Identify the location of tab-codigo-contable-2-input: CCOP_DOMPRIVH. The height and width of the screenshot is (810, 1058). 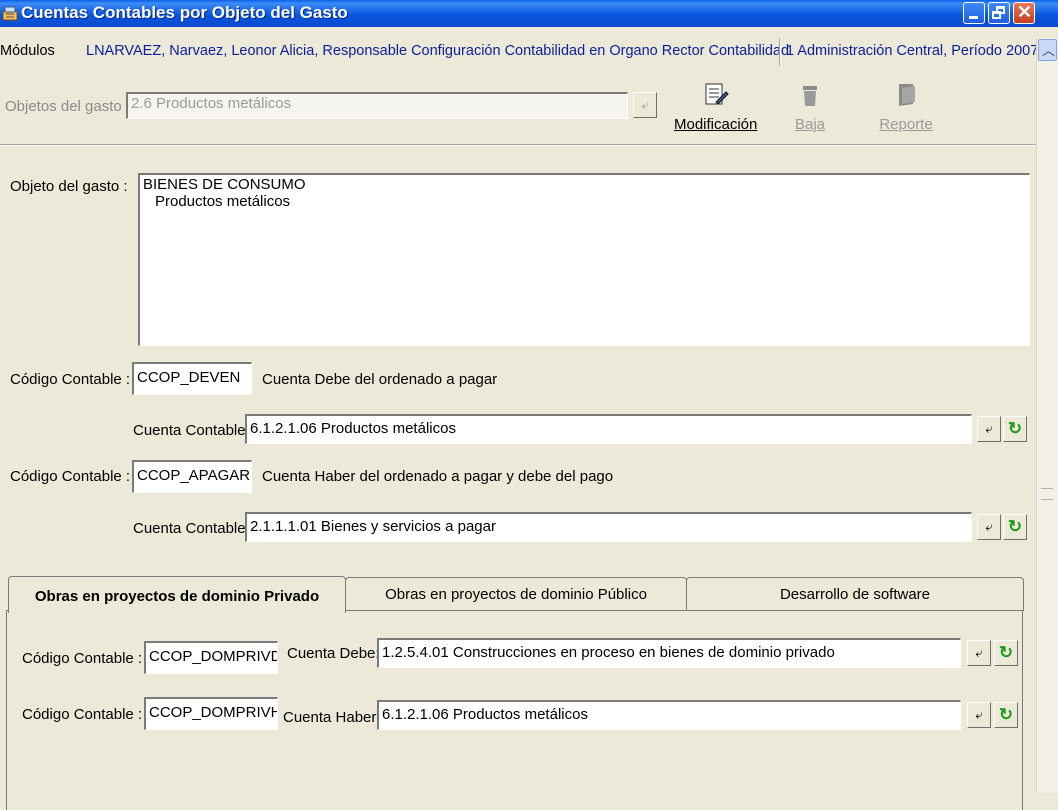
(211, 713).